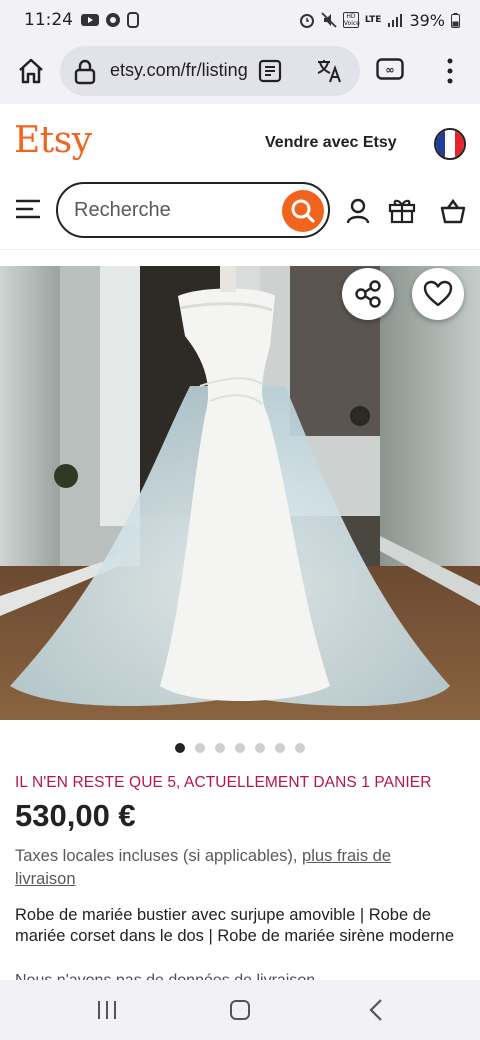 The image size is (480, 1040). I want to click on alarm-icon, so click(306, 21).